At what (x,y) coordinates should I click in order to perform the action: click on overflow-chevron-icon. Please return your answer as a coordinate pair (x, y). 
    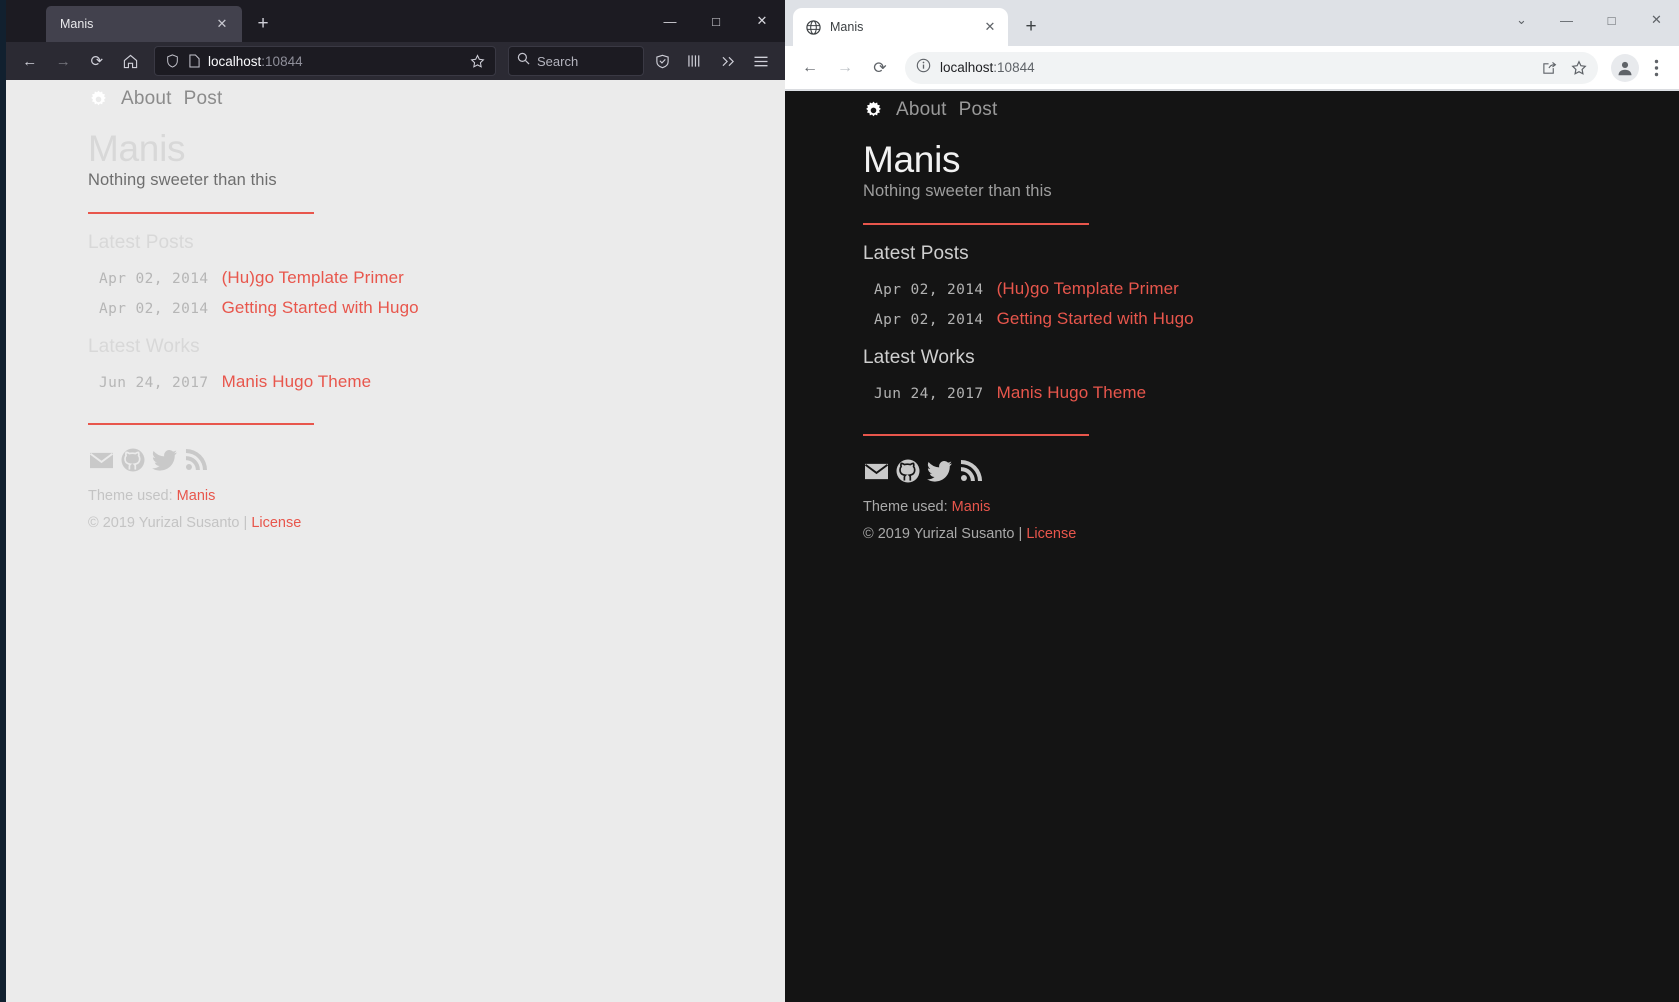
    Looking at the image, I should click on (728, 61).